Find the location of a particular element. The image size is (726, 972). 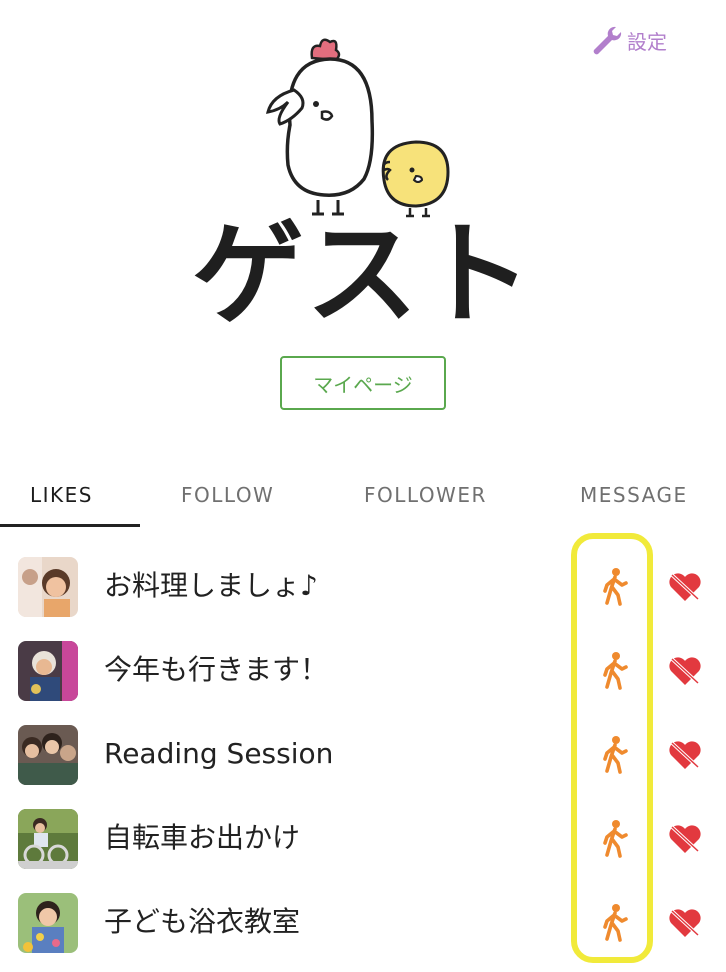

mypage-button: マイページ is located at coordinates (363, 383).